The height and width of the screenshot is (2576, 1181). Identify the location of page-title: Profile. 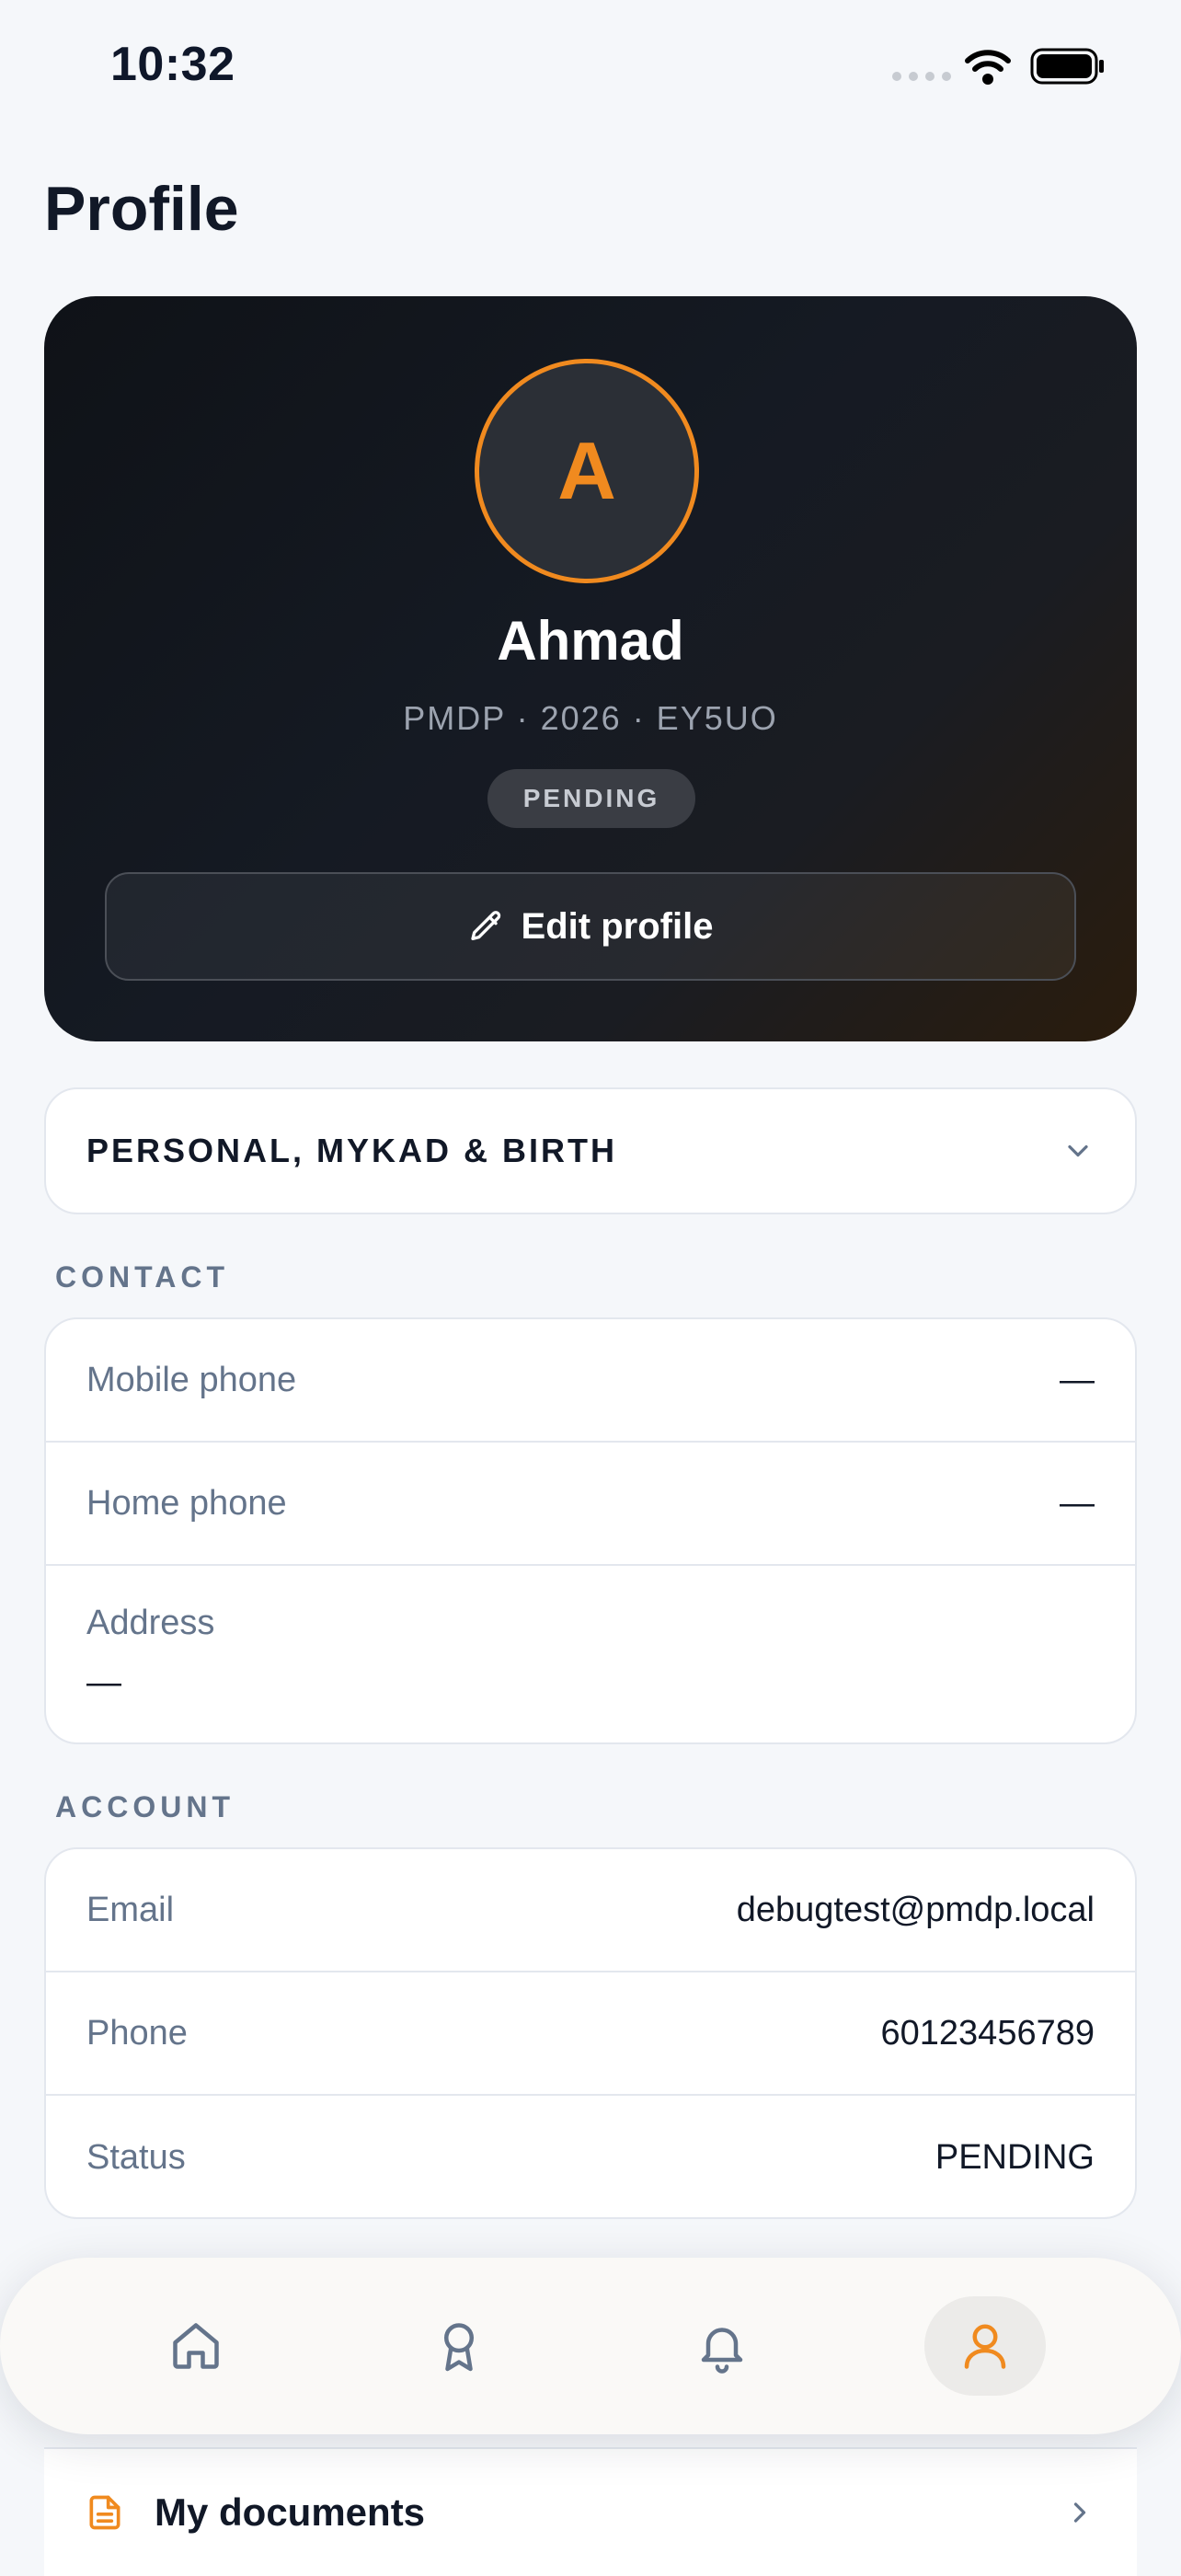
(141, 209).